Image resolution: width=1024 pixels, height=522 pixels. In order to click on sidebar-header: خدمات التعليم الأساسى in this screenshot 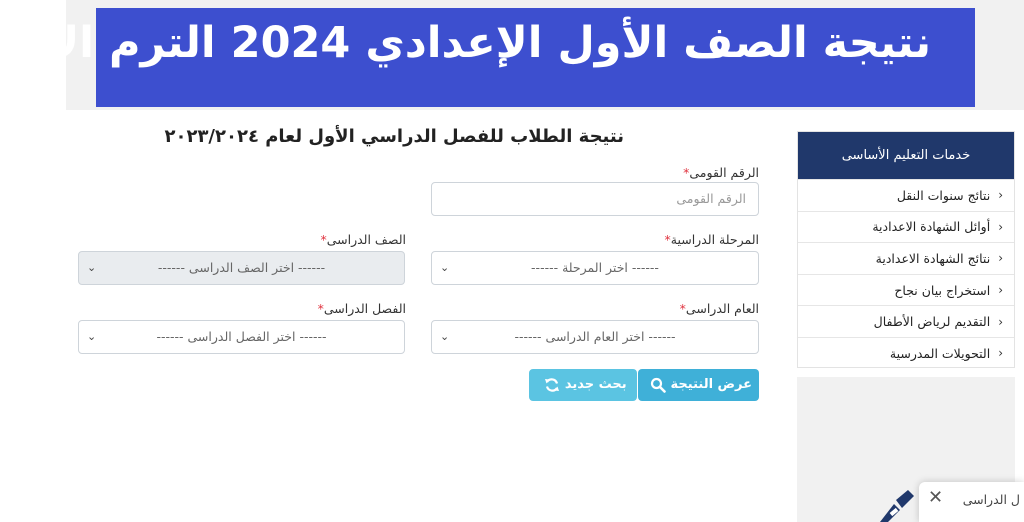, I will do `click(906, 155)`.